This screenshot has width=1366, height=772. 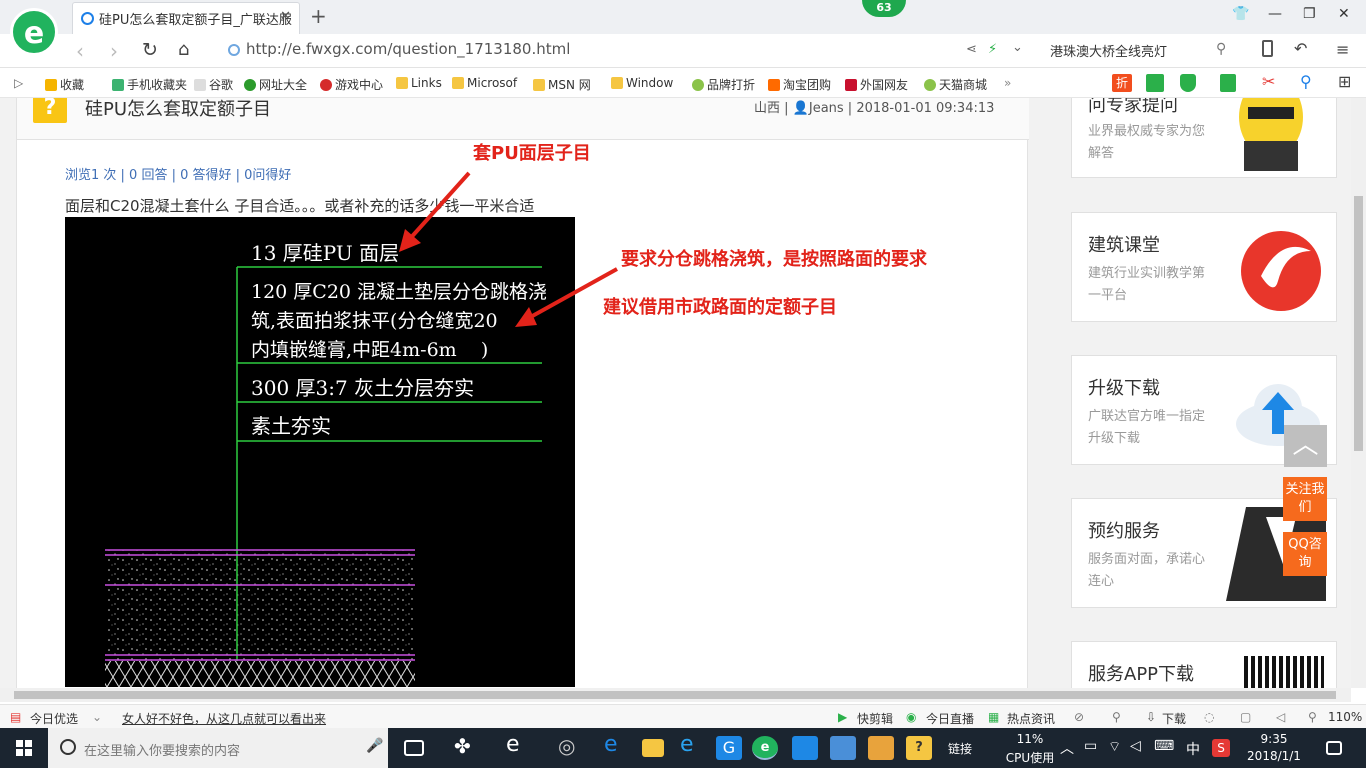 What do you see at coordinates (1079, 717) in the screenshot?
I see `speed-icon: ⊘` at bounding box center [1079, 717].